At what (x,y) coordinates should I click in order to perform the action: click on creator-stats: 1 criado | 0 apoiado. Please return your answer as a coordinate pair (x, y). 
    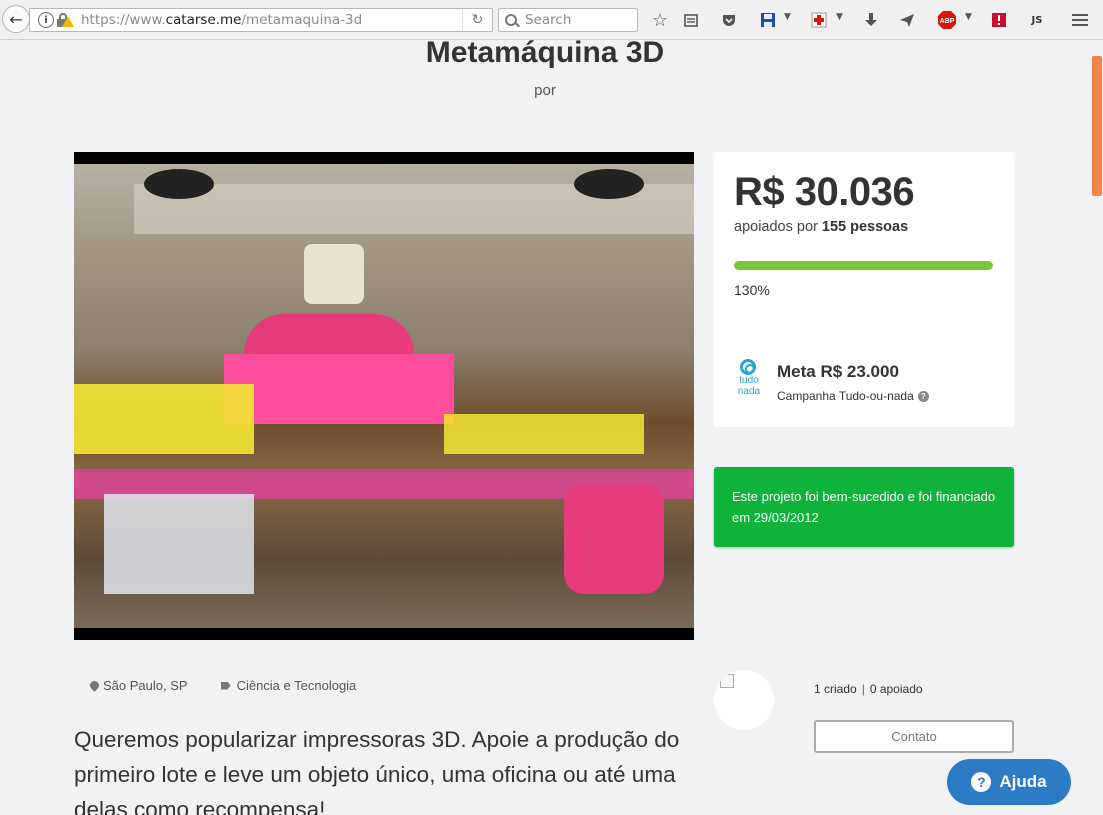
    Looking at the image, I should click on (868, 689).